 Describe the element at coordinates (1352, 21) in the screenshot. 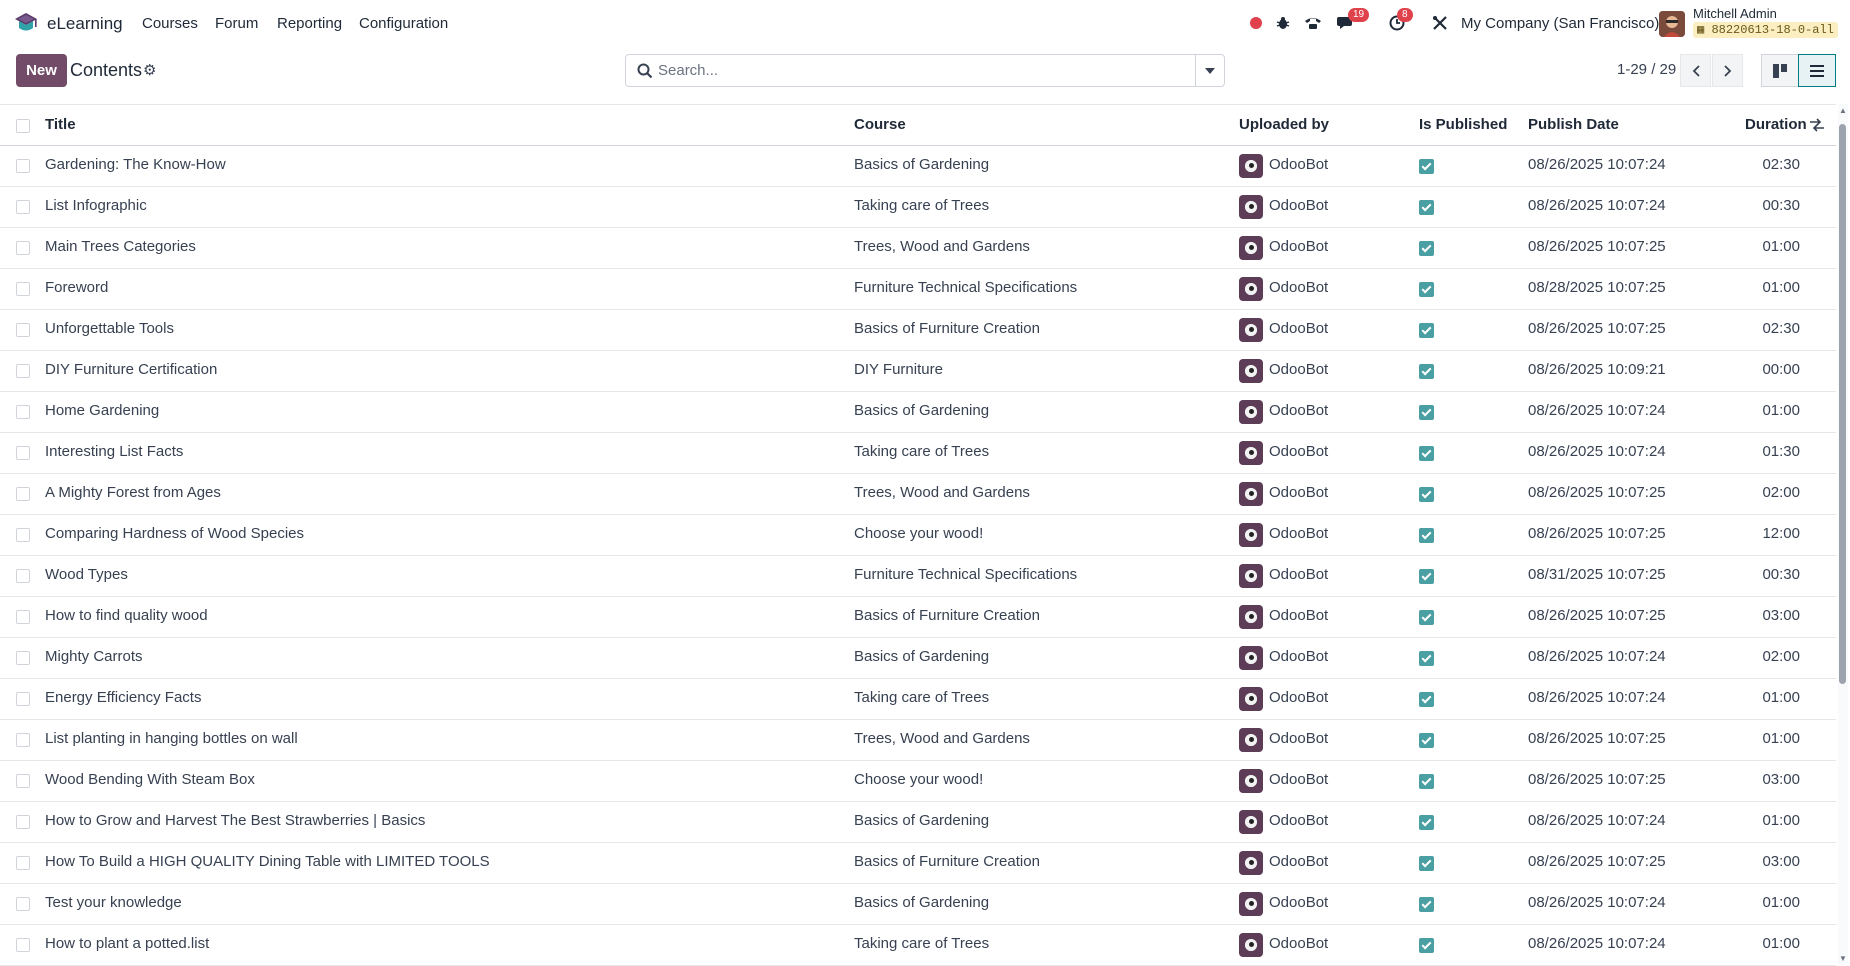

I see `messages-icon: 19` at that location.